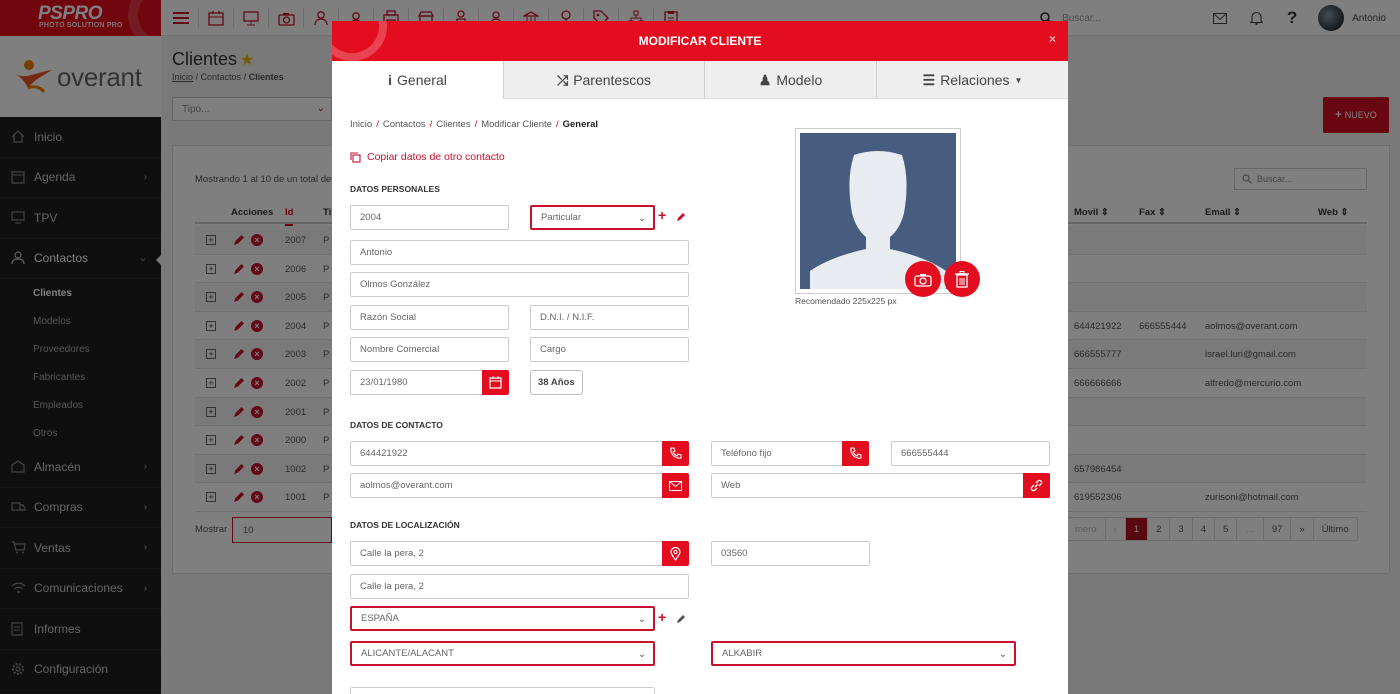 The width and height of the screenshot is (1400, 694). Describe the element at coordinates (1018, 80) in the screenshot. I see `caret-down-icon: ▼` at that location.